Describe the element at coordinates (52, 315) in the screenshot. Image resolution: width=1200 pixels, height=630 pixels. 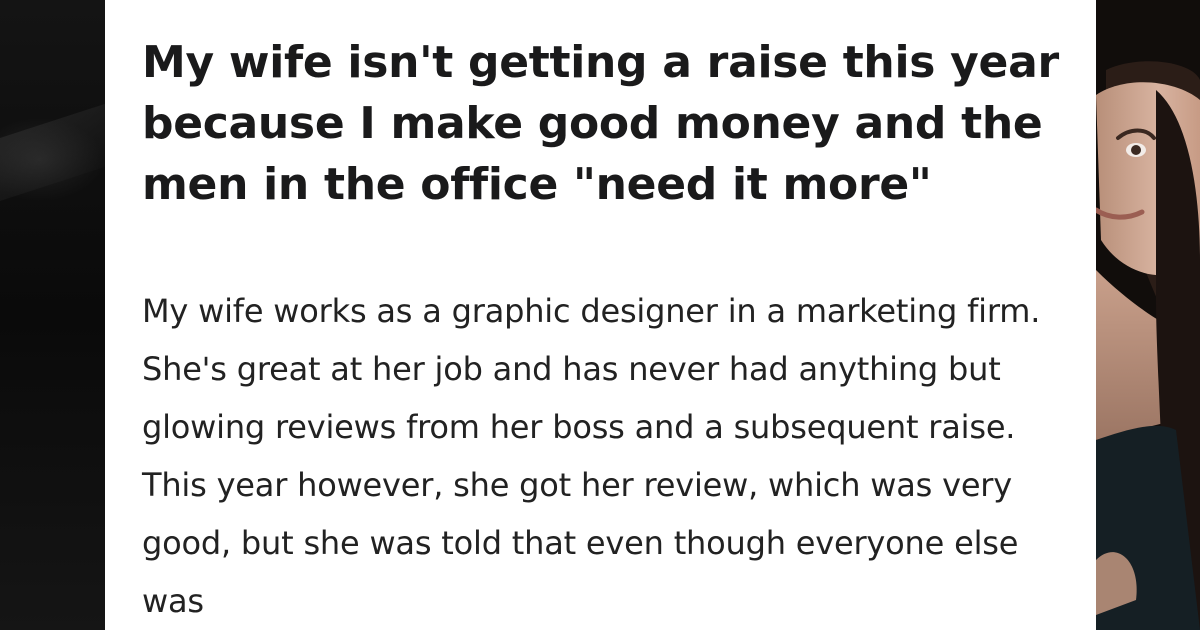
I see `dark-background-left` at that location.